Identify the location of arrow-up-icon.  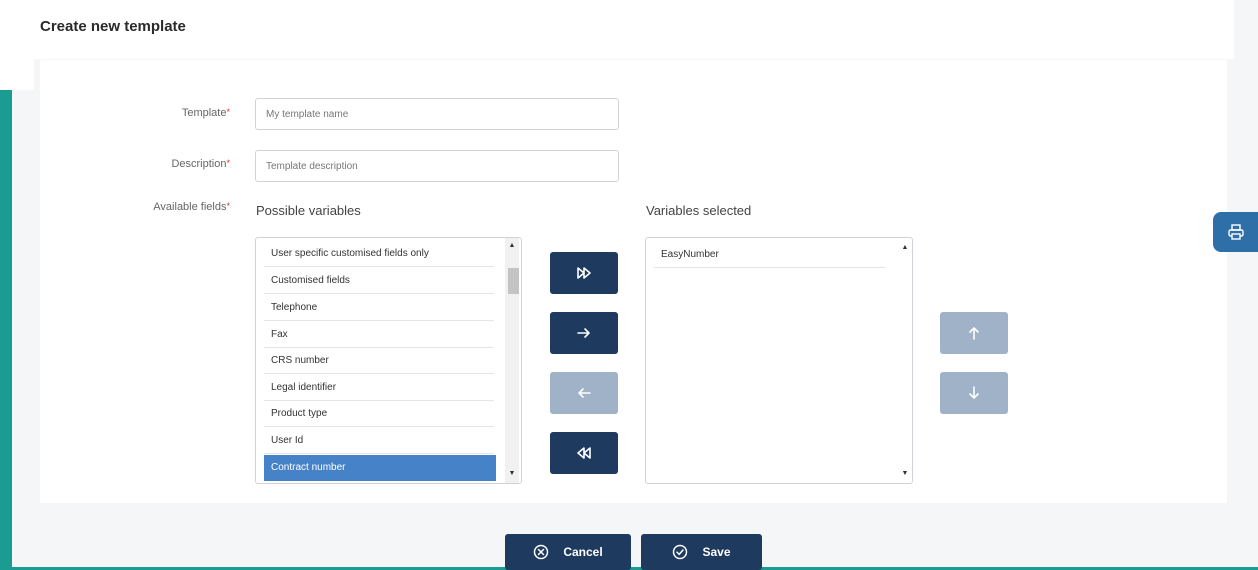
(974, 333).